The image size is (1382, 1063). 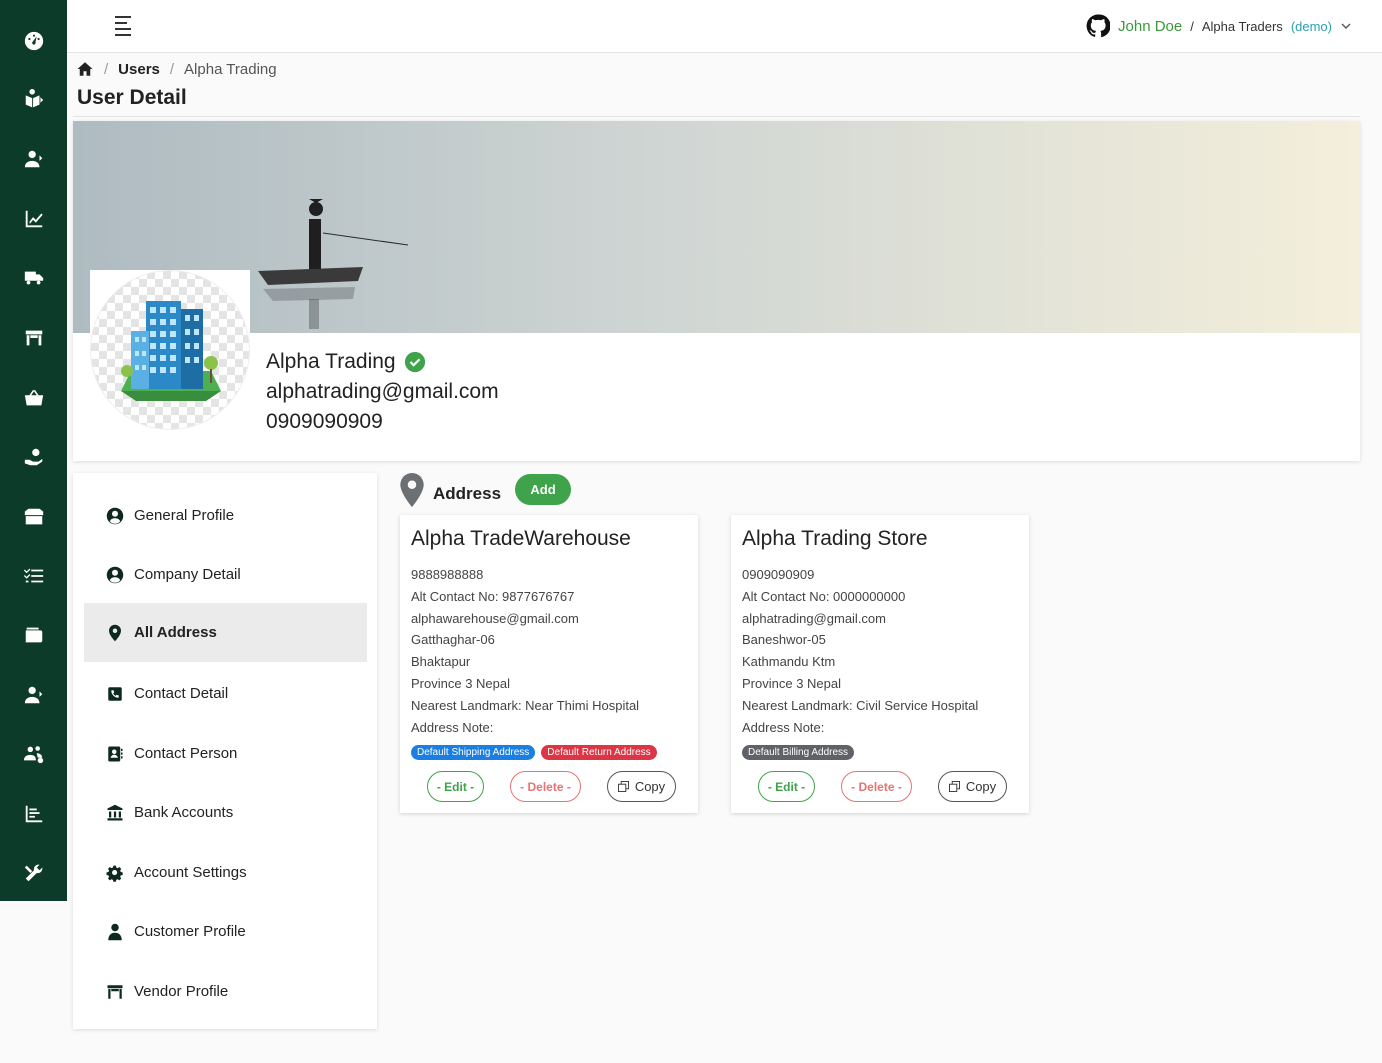 I want to click on menu-label: Vendor Profile, so click(x=181, y=991).